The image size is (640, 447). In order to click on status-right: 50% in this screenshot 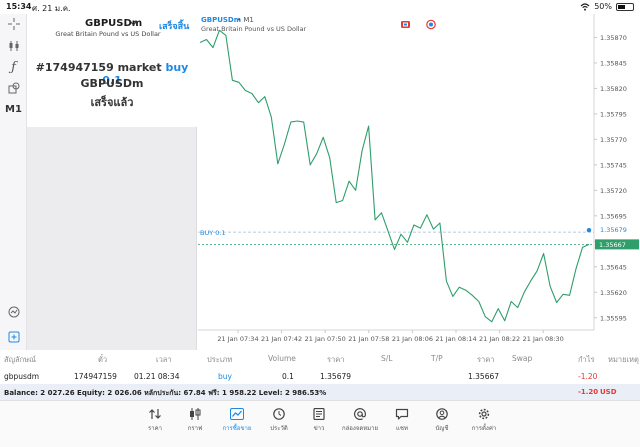, I will do `click(607, 6)`.